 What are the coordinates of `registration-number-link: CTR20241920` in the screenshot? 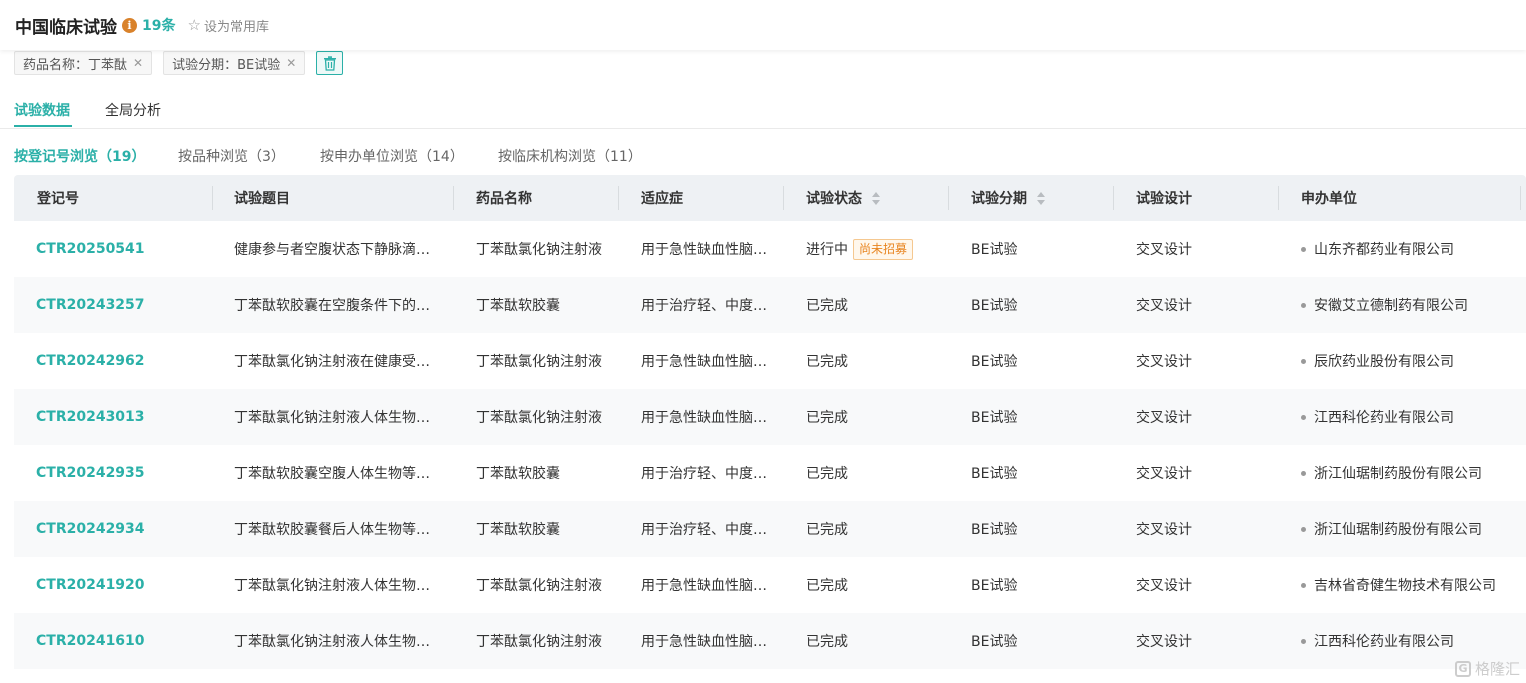 It's located at (90, 585).